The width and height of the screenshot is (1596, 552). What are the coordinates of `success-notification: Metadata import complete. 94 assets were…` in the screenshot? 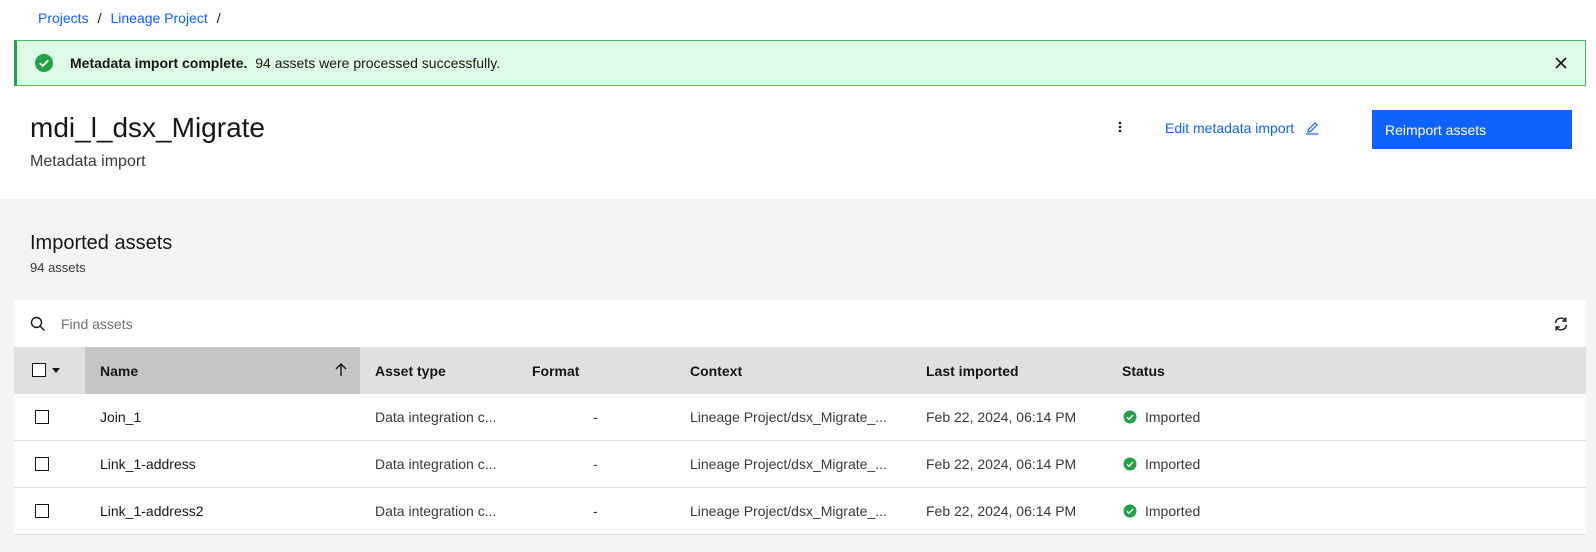 It's located at (800, 63).